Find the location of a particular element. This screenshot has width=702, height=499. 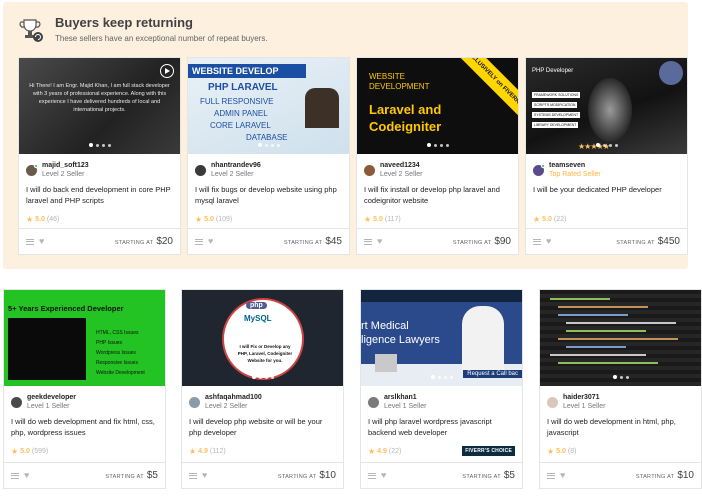

thumbnail-text: Laravel and is located at coordinates (405, 109).